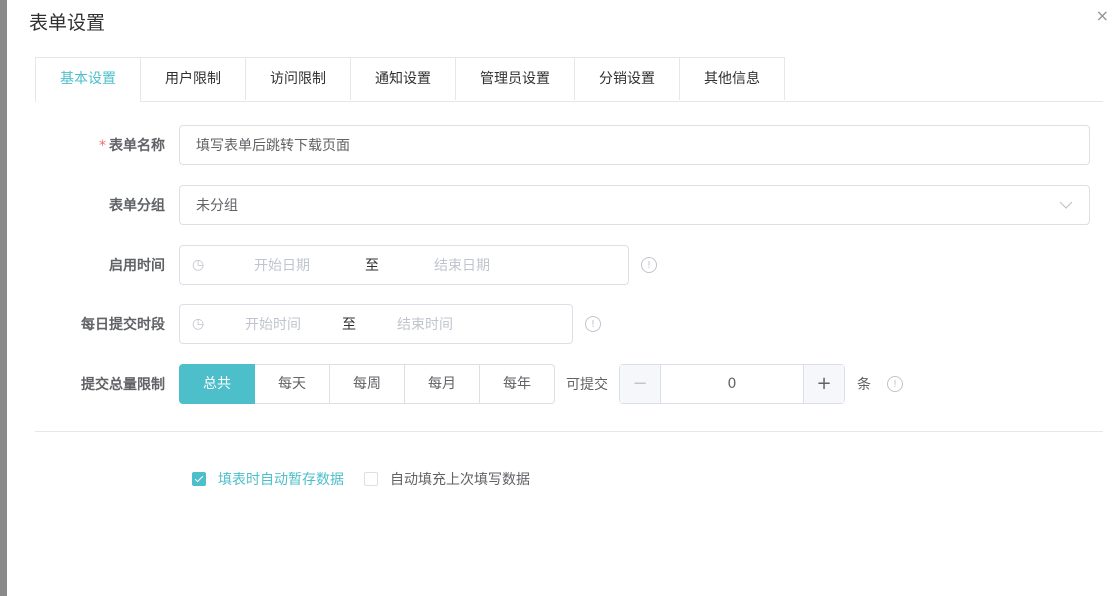  I want to click on form-group-select: 未分组, so click(634, 205).